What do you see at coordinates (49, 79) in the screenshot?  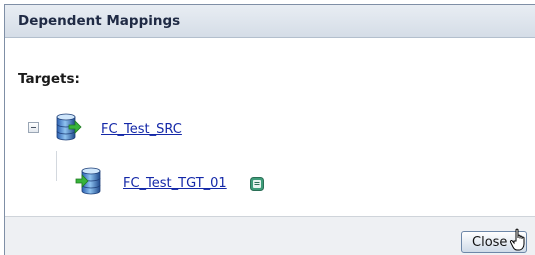 I see `targets-label: Targets:` at bounding box center [49, 79].